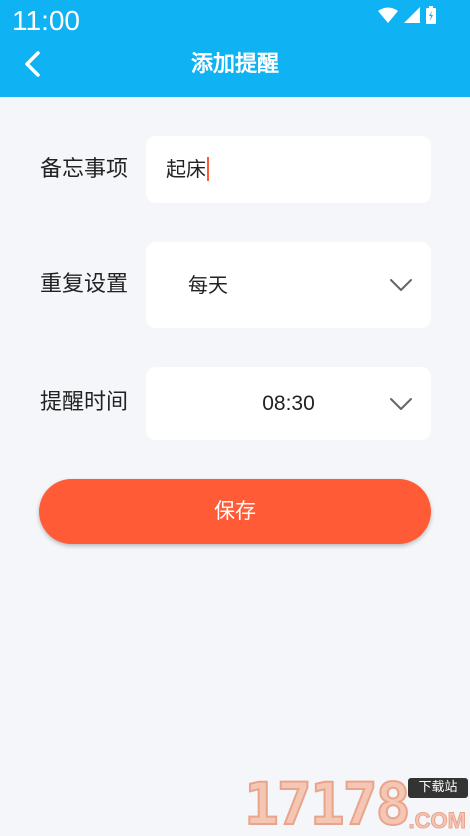 The height and width of the screenshot is (836, 470). I want to click on time-label: 提醒时间, so click(84, 402).